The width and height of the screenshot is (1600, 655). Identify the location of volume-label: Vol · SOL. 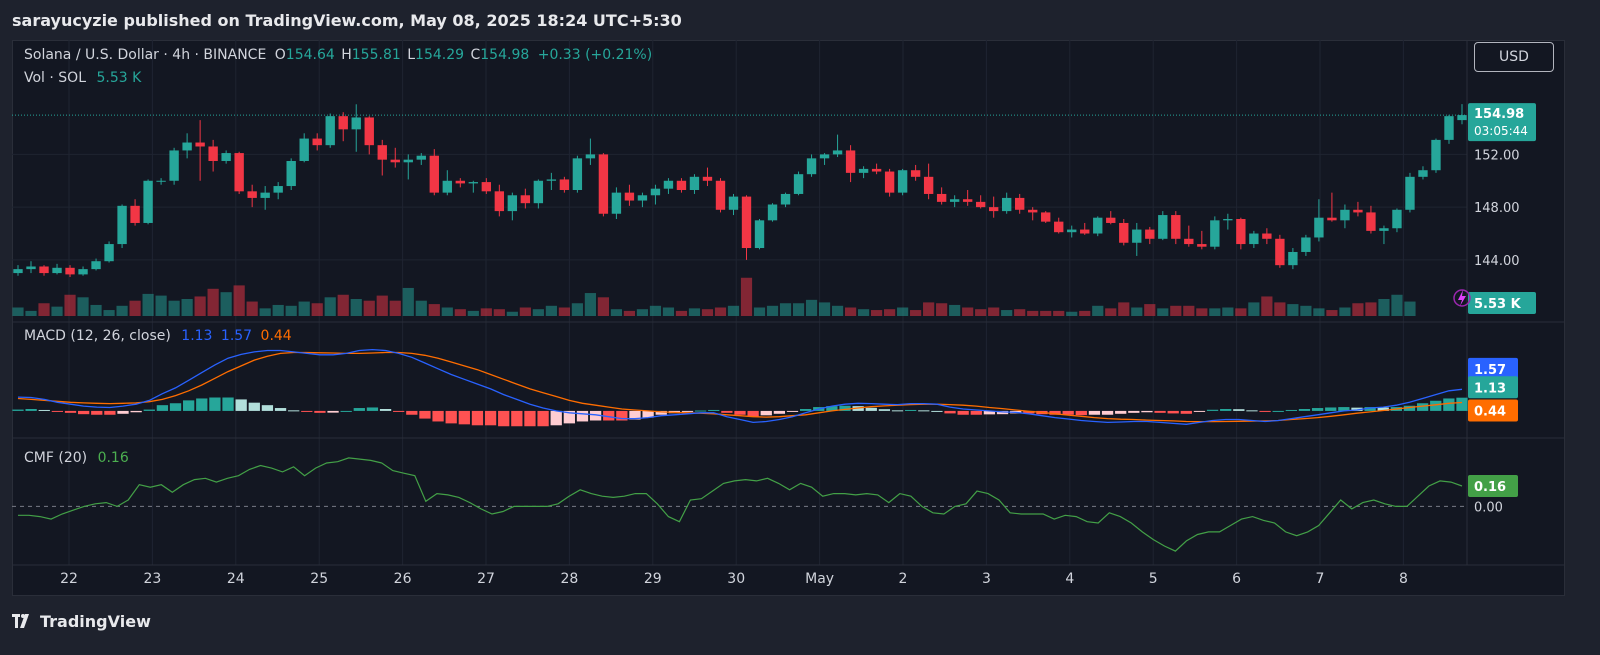
(55, 78).